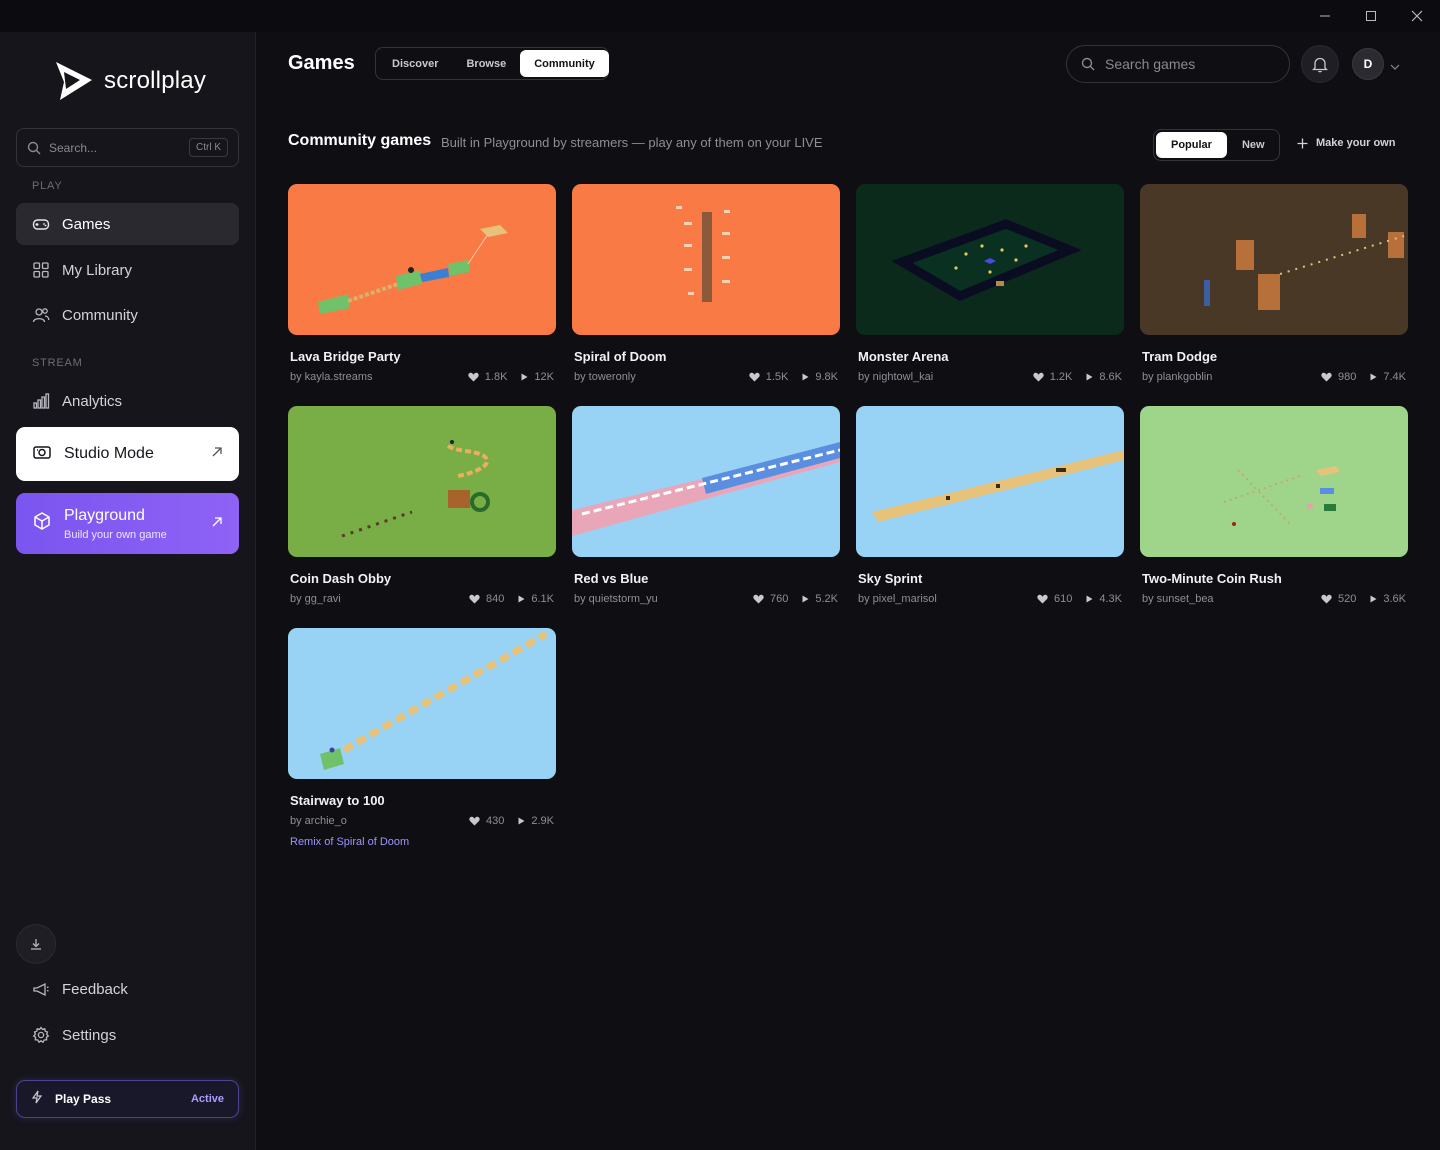 This screenshot has width=1440, height=1150. I want to click on game-search, so click(1178, 64).